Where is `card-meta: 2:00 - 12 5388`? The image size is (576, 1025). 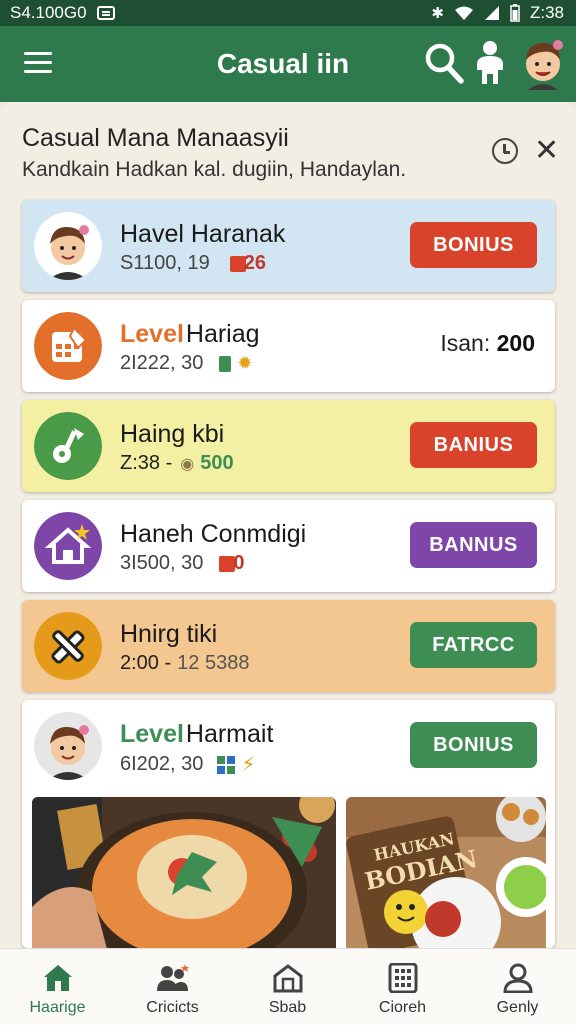
card-meta: 2:00 - 12 5388 is located at coordinates (185, 663).